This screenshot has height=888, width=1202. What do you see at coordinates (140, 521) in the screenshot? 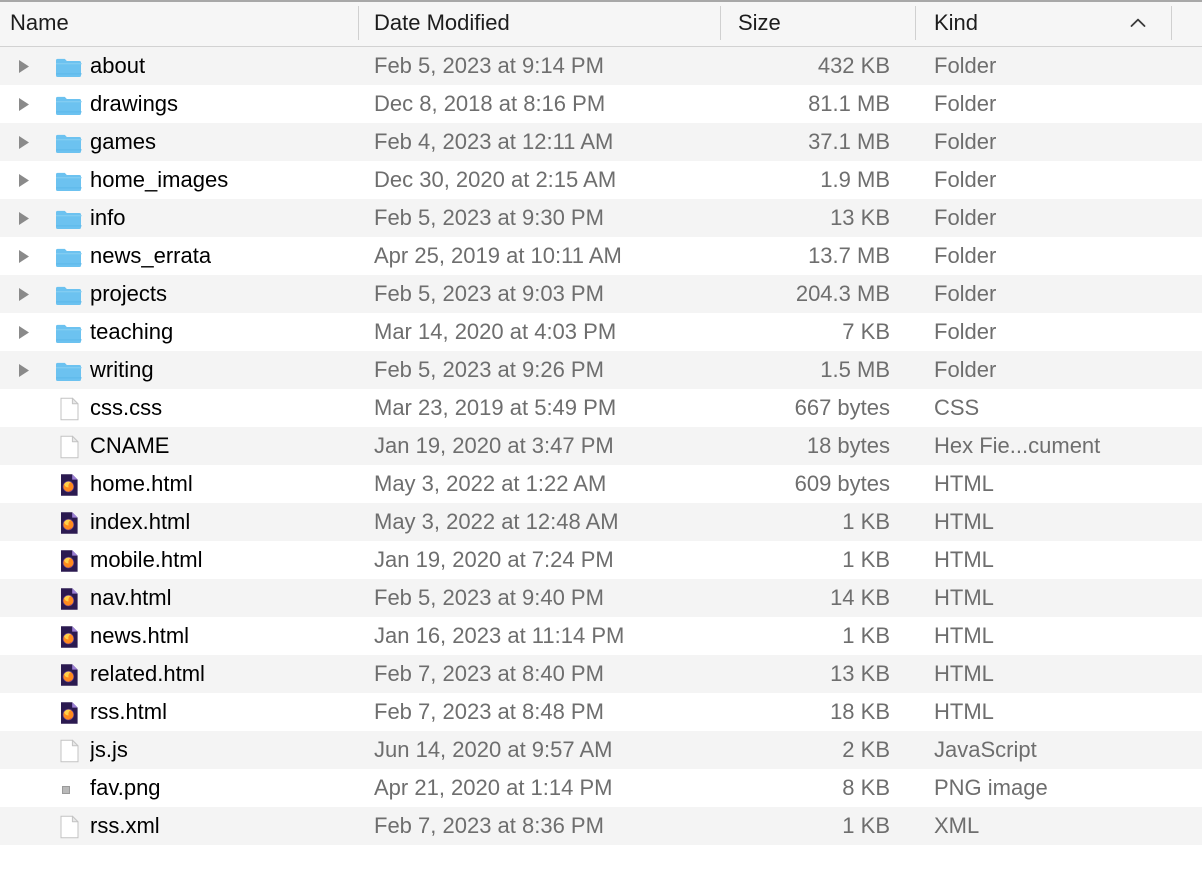
I see `file-name: index.html` at bounding box center [140, 521].